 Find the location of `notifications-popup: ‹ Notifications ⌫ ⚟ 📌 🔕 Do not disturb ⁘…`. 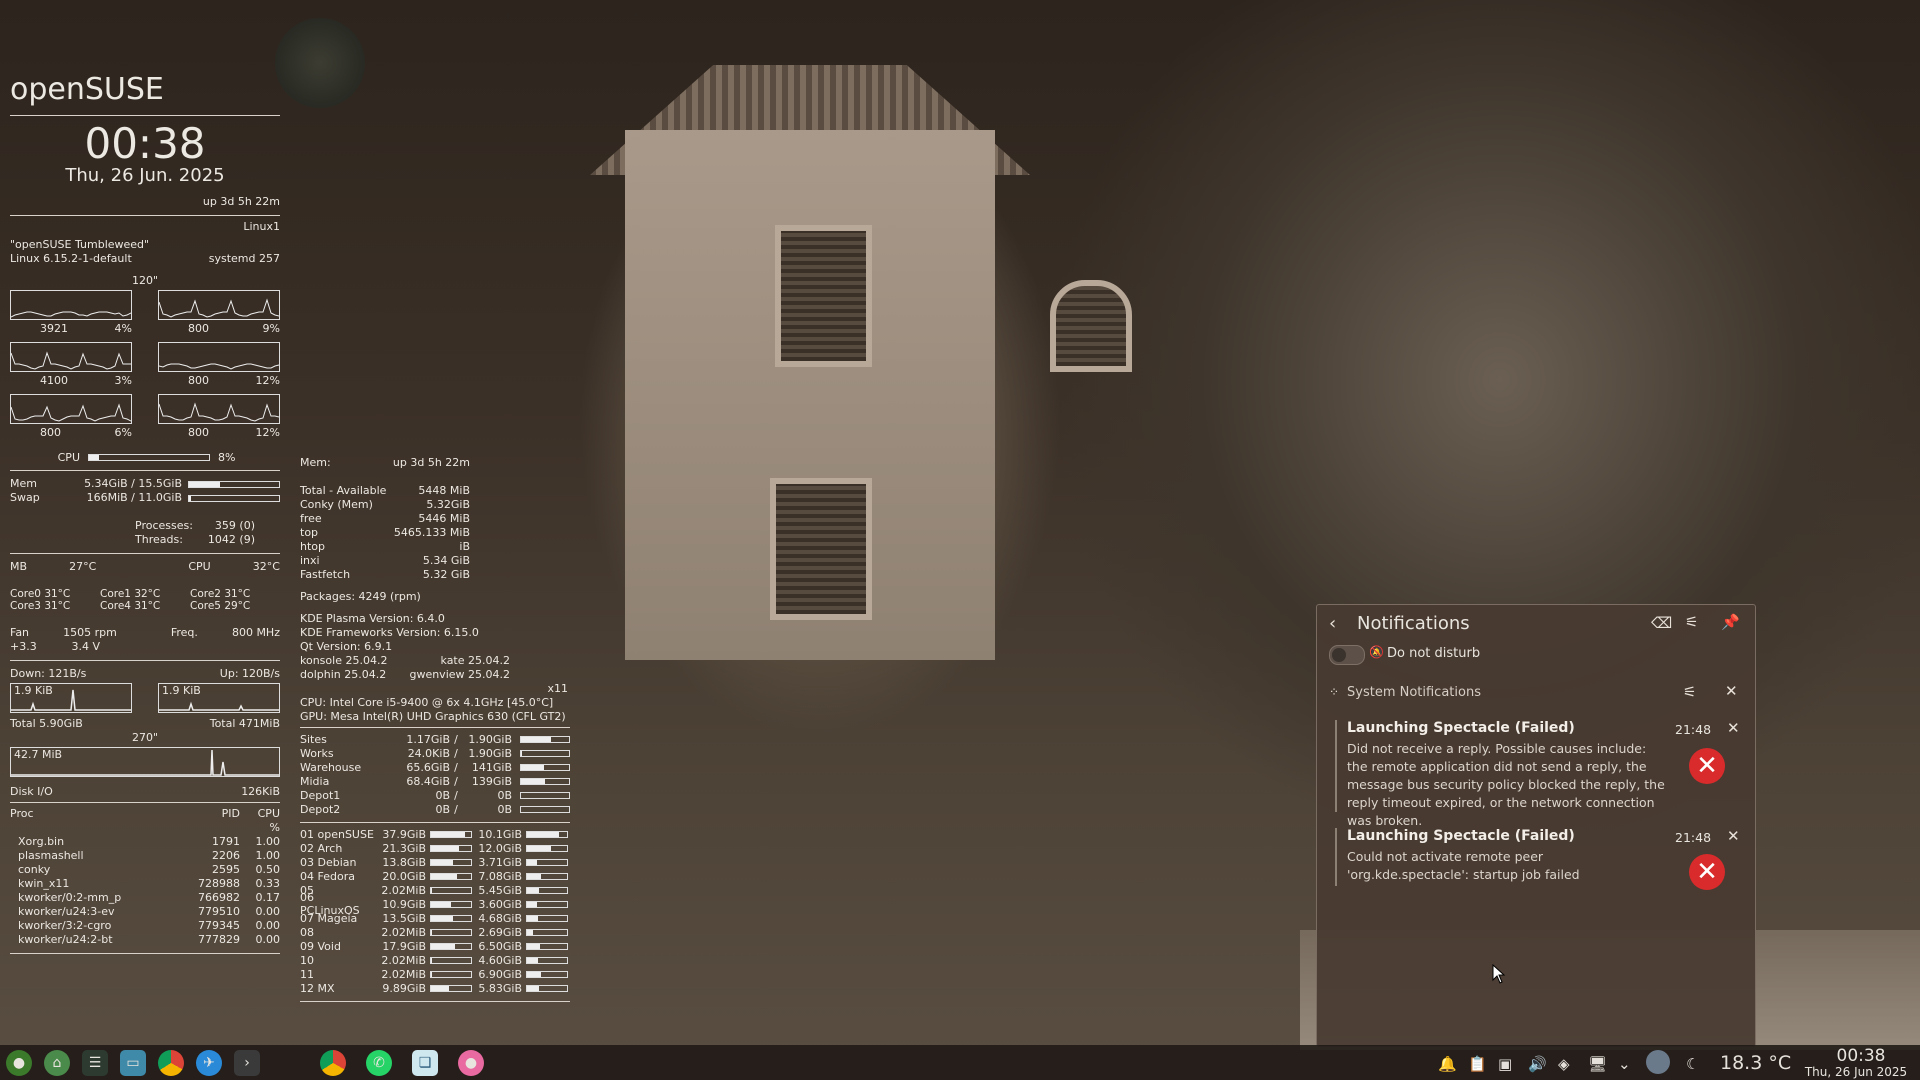

notifications-popup: ‹ Notifications ⌫ ⚟ 📌 🔕 Do not disturb ⁘… is located at coordinates (1536, 825).